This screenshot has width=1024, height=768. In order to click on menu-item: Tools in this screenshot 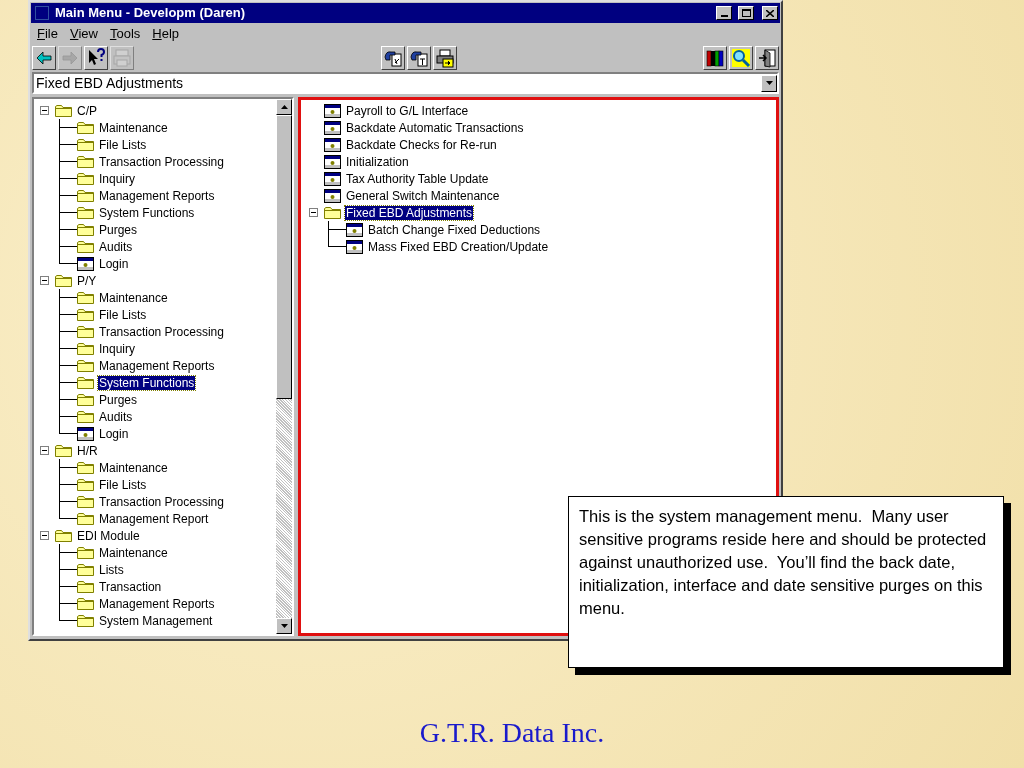, I will do `click(125, 33)`.